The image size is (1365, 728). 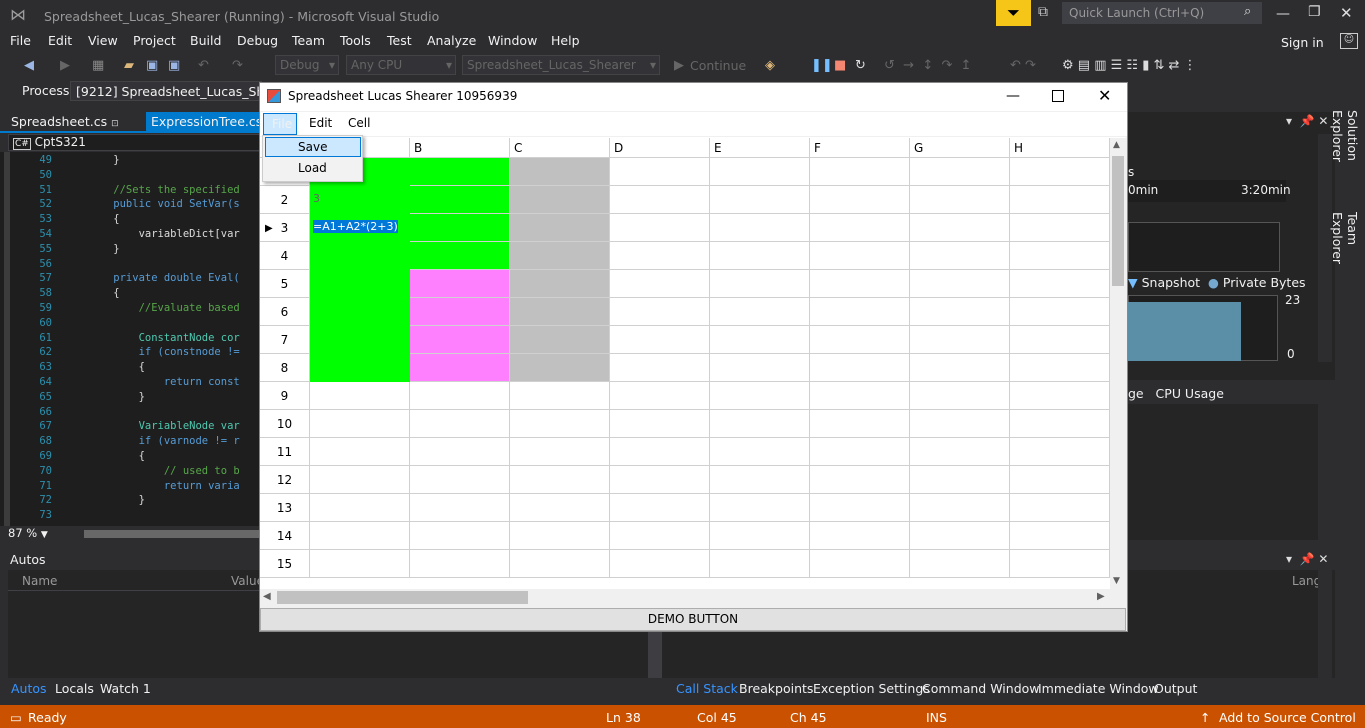 I want to click on menu-window: Window, so click(x=512, y=40).